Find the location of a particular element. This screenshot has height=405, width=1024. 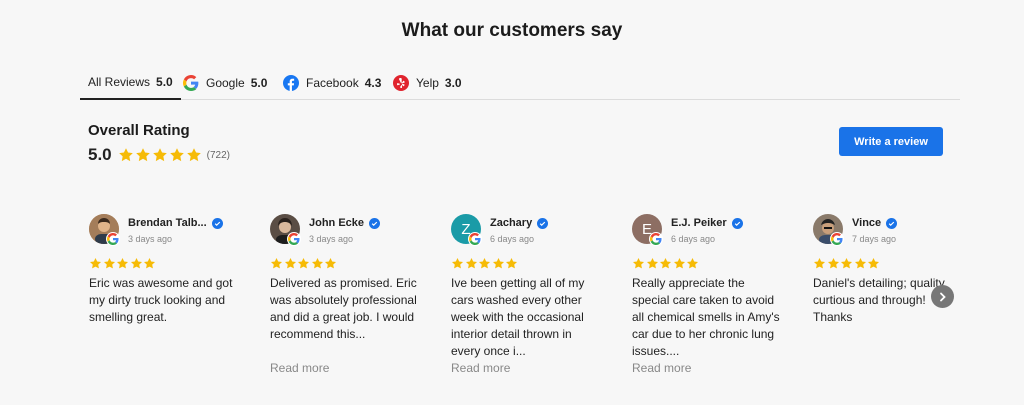

avatar: Z is located at coordinates (467, 230).